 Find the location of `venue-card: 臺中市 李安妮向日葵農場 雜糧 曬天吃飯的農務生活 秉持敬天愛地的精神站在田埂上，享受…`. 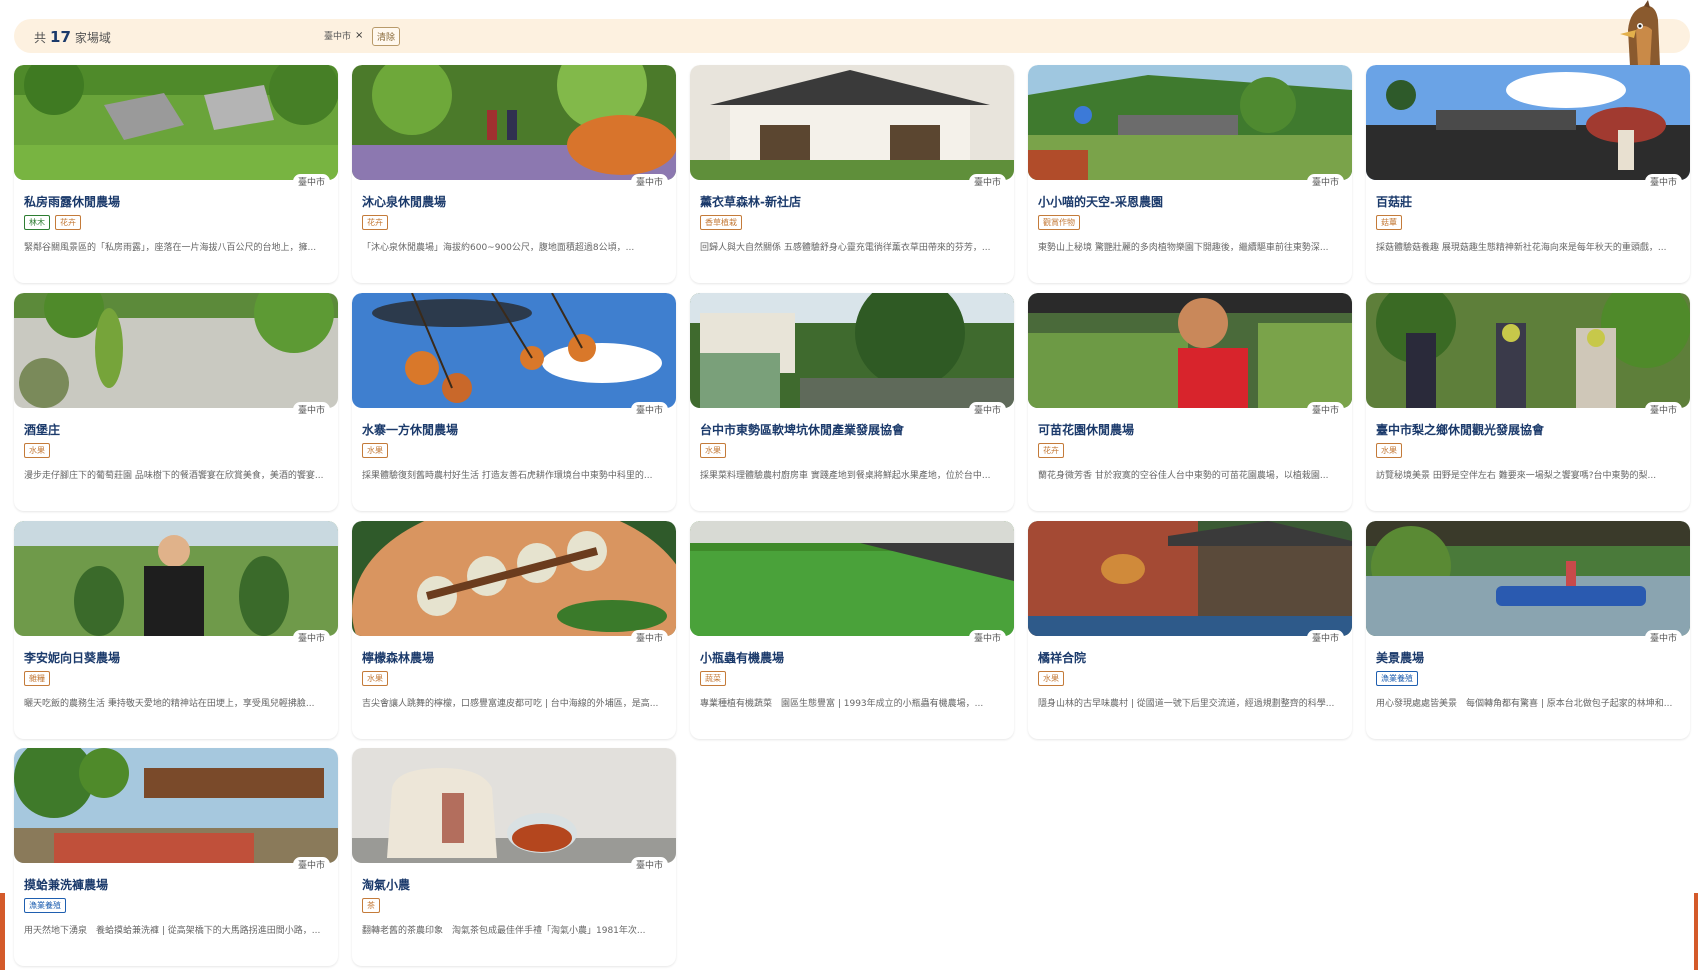

venue-card: 臺中市 李安妮向日葵農場 雜糧 曬天吃飯的農務生活 秉持敬天愛地的精神站在田埂上，享受… is located at coordinates (176, 630).